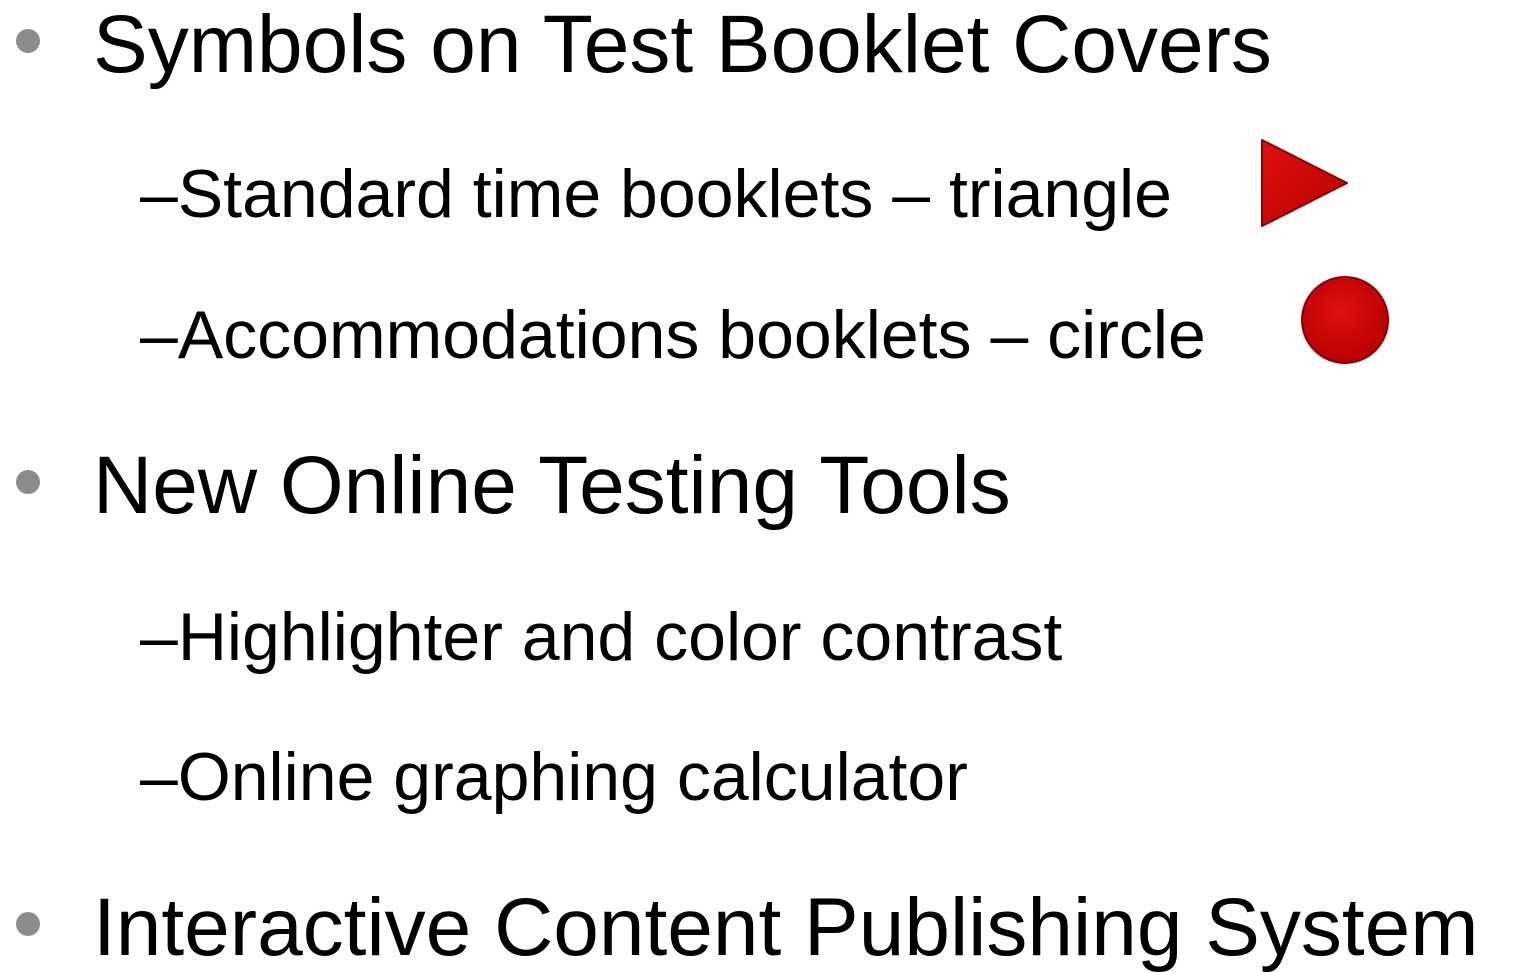  Describe the element at coordinates (673, 335) in the screenshot. I see `subitem-accommodations: –Accommodations booklets – circle` at that location.